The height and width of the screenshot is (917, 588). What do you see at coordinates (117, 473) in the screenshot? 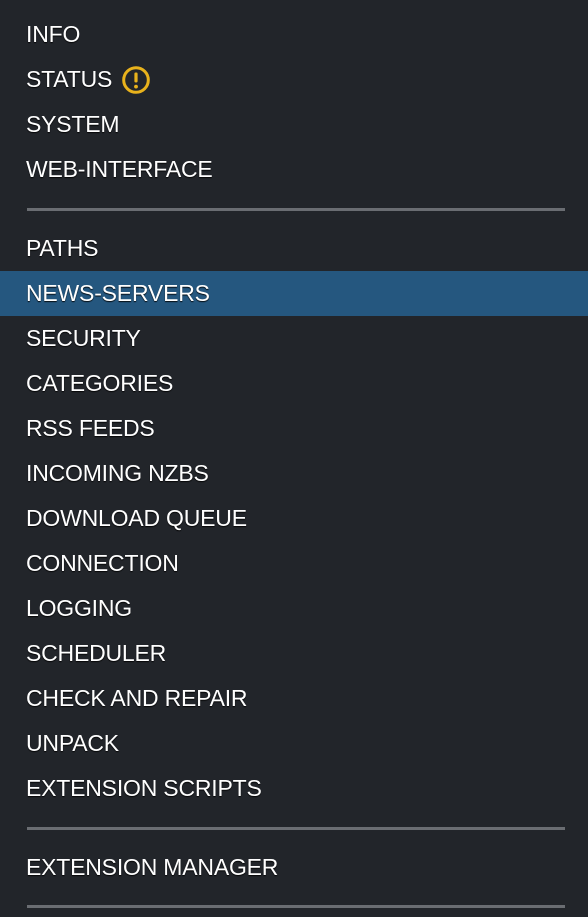
I see `nav-item-label: INCOMING NZBS` at bounding box center [117, 473].